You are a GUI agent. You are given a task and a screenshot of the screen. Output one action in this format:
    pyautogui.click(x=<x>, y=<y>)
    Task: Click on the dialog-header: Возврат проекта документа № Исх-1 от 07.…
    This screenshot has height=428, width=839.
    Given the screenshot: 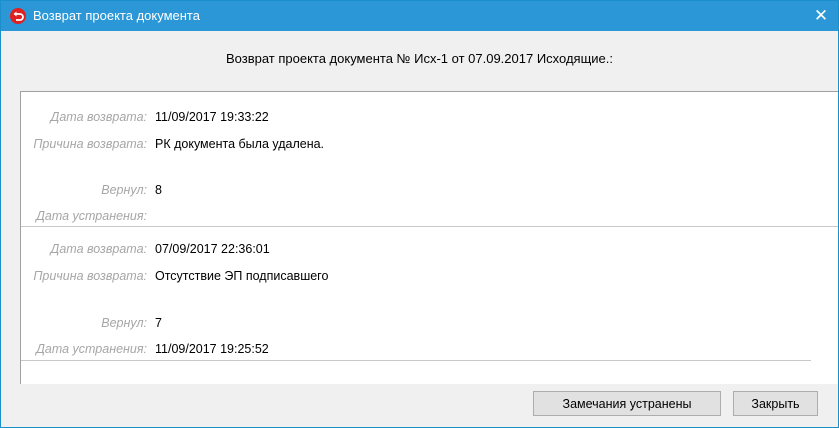 What is the action you would take?
    pyautogui.click(x=419, y=58)
    